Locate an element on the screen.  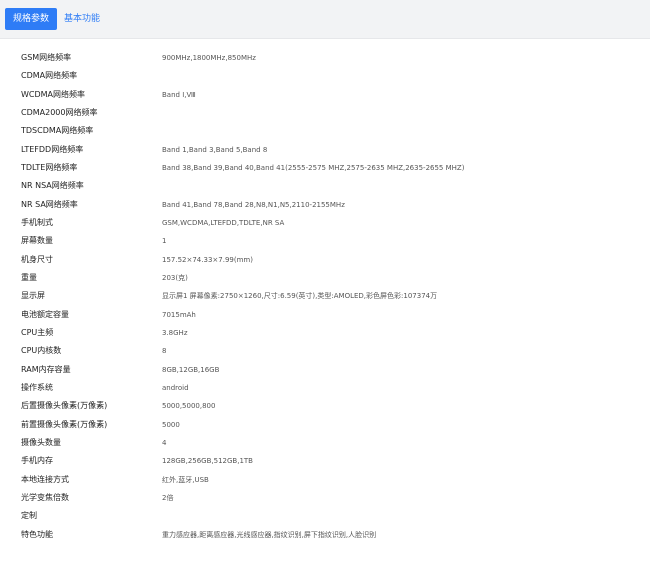
tab-basic-functions: 基本功能 is located at coordinates (82, 19).